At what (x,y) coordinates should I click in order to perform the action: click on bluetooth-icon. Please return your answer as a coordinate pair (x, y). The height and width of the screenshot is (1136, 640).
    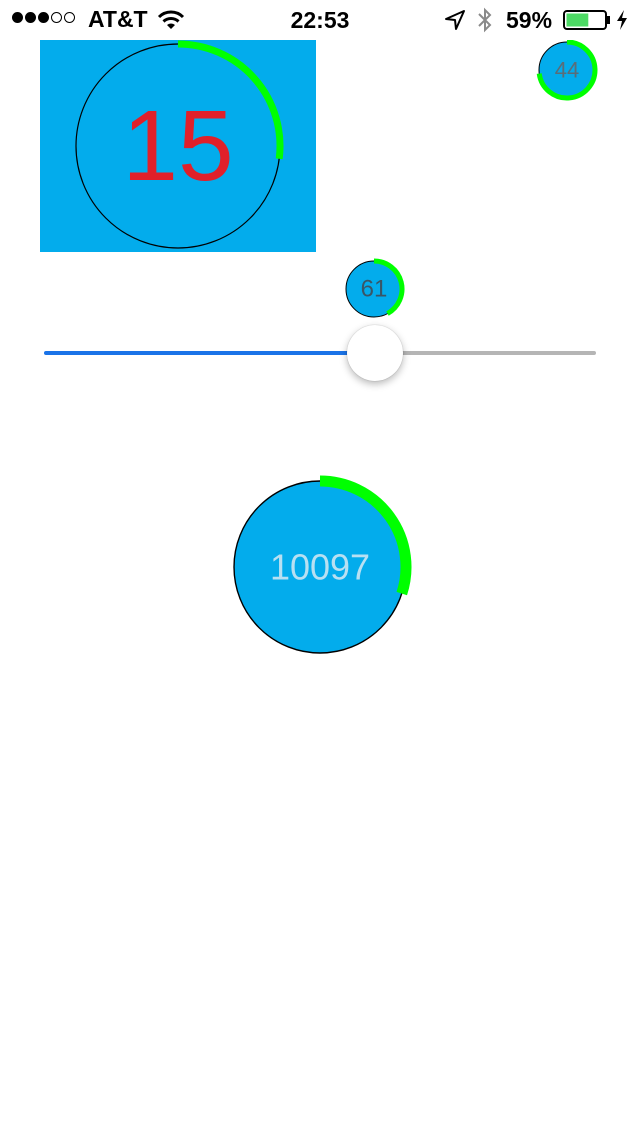
    Looking at the image, I should click on (485, 20).